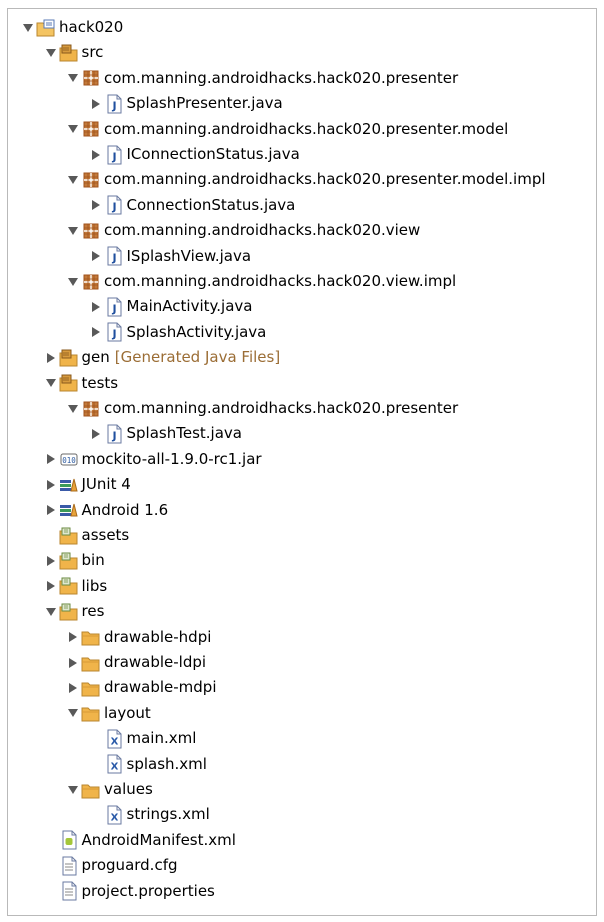  Describe the element at coordinates (73, 52) in the screenshot. I see `tree-item: src` at that location.